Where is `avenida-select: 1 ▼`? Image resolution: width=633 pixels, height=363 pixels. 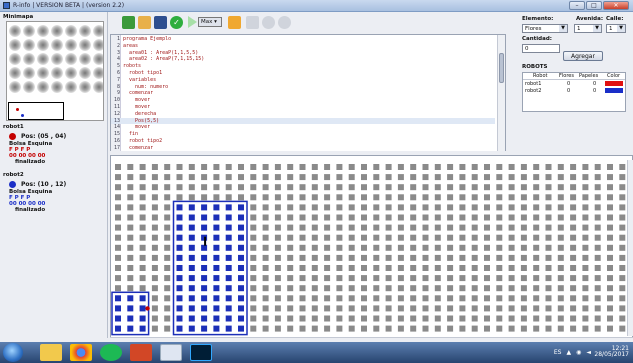
avenida-select: 1 ▼ is located at coordinates (588, 28).